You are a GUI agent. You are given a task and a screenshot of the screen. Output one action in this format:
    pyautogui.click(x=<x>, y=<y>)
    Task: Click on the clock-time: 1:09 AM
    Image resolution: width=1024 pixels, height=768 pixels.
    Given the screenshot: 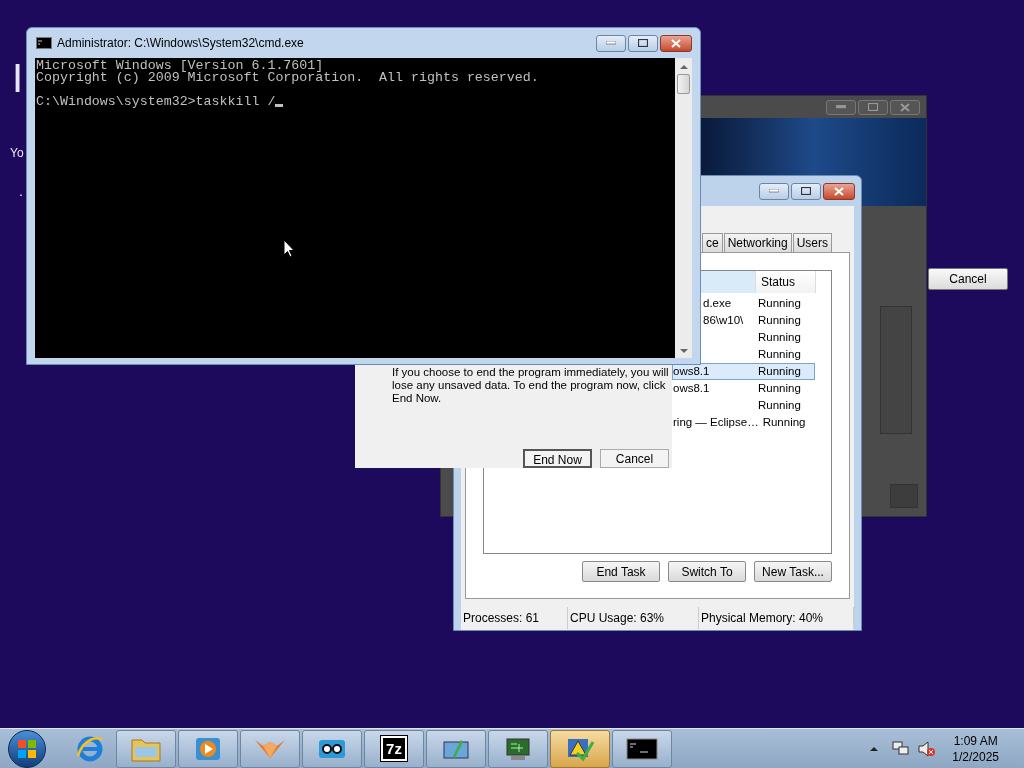 What is the action you would take?
    pyautogui.click(x=975, y=740)
    